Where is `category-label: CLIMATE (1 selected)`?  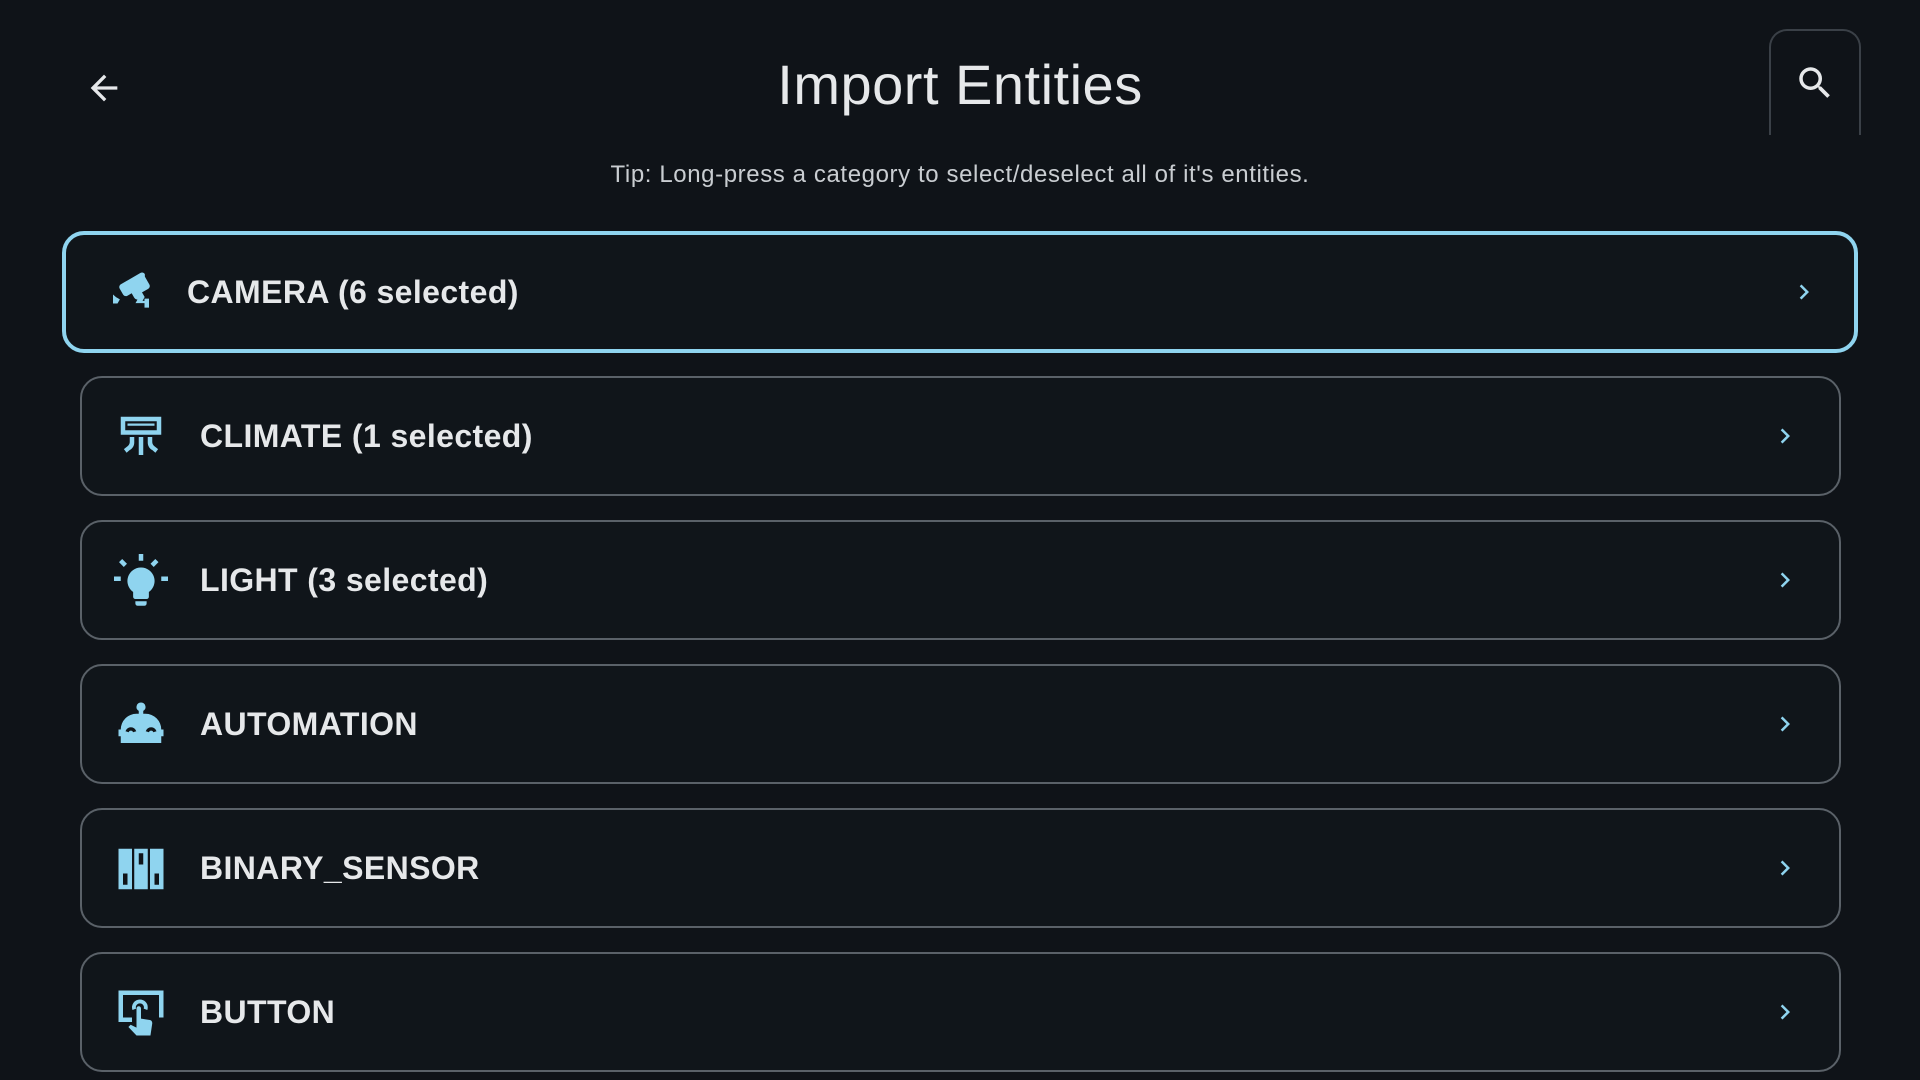
category-label: CLIMATE (1 selected) is located at coordinates (366, 435).